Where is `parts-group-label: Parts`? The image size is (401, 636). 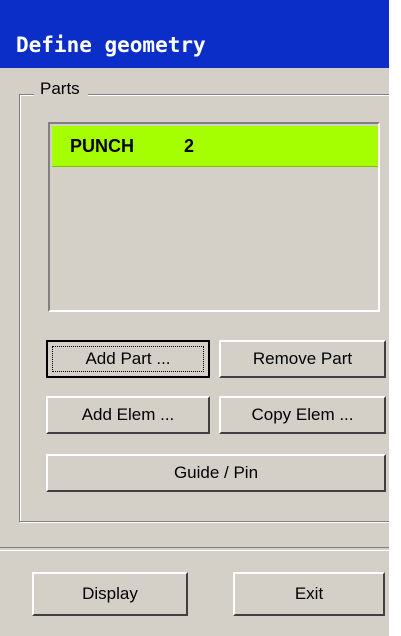
parts-group-label: Parts is located at coordinates (61, 89).